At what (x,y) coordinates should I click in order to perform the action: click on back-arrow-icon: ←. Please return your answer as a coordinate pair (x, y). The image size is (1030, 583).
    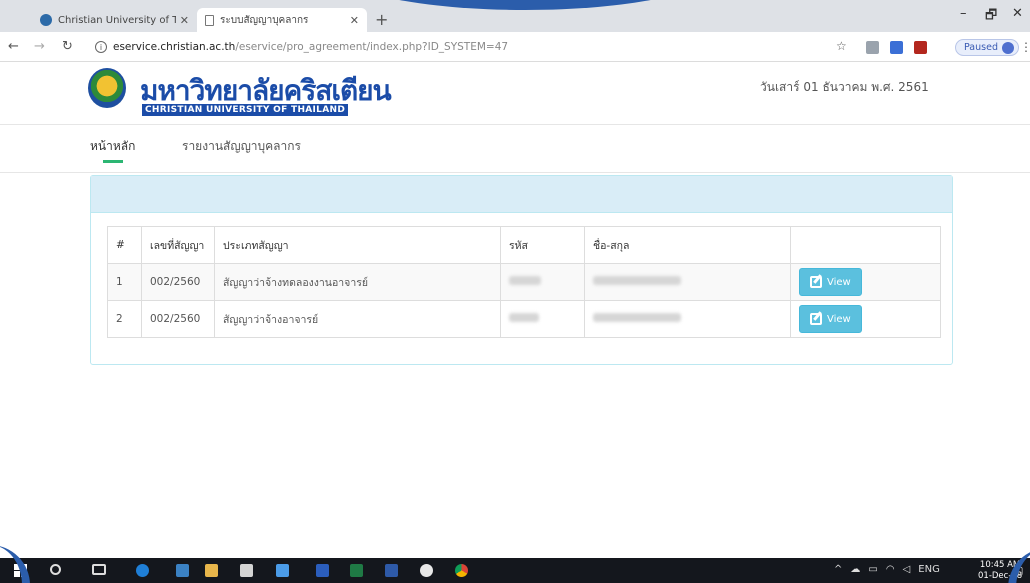
    Looking at the image, I should click on (13, 46).